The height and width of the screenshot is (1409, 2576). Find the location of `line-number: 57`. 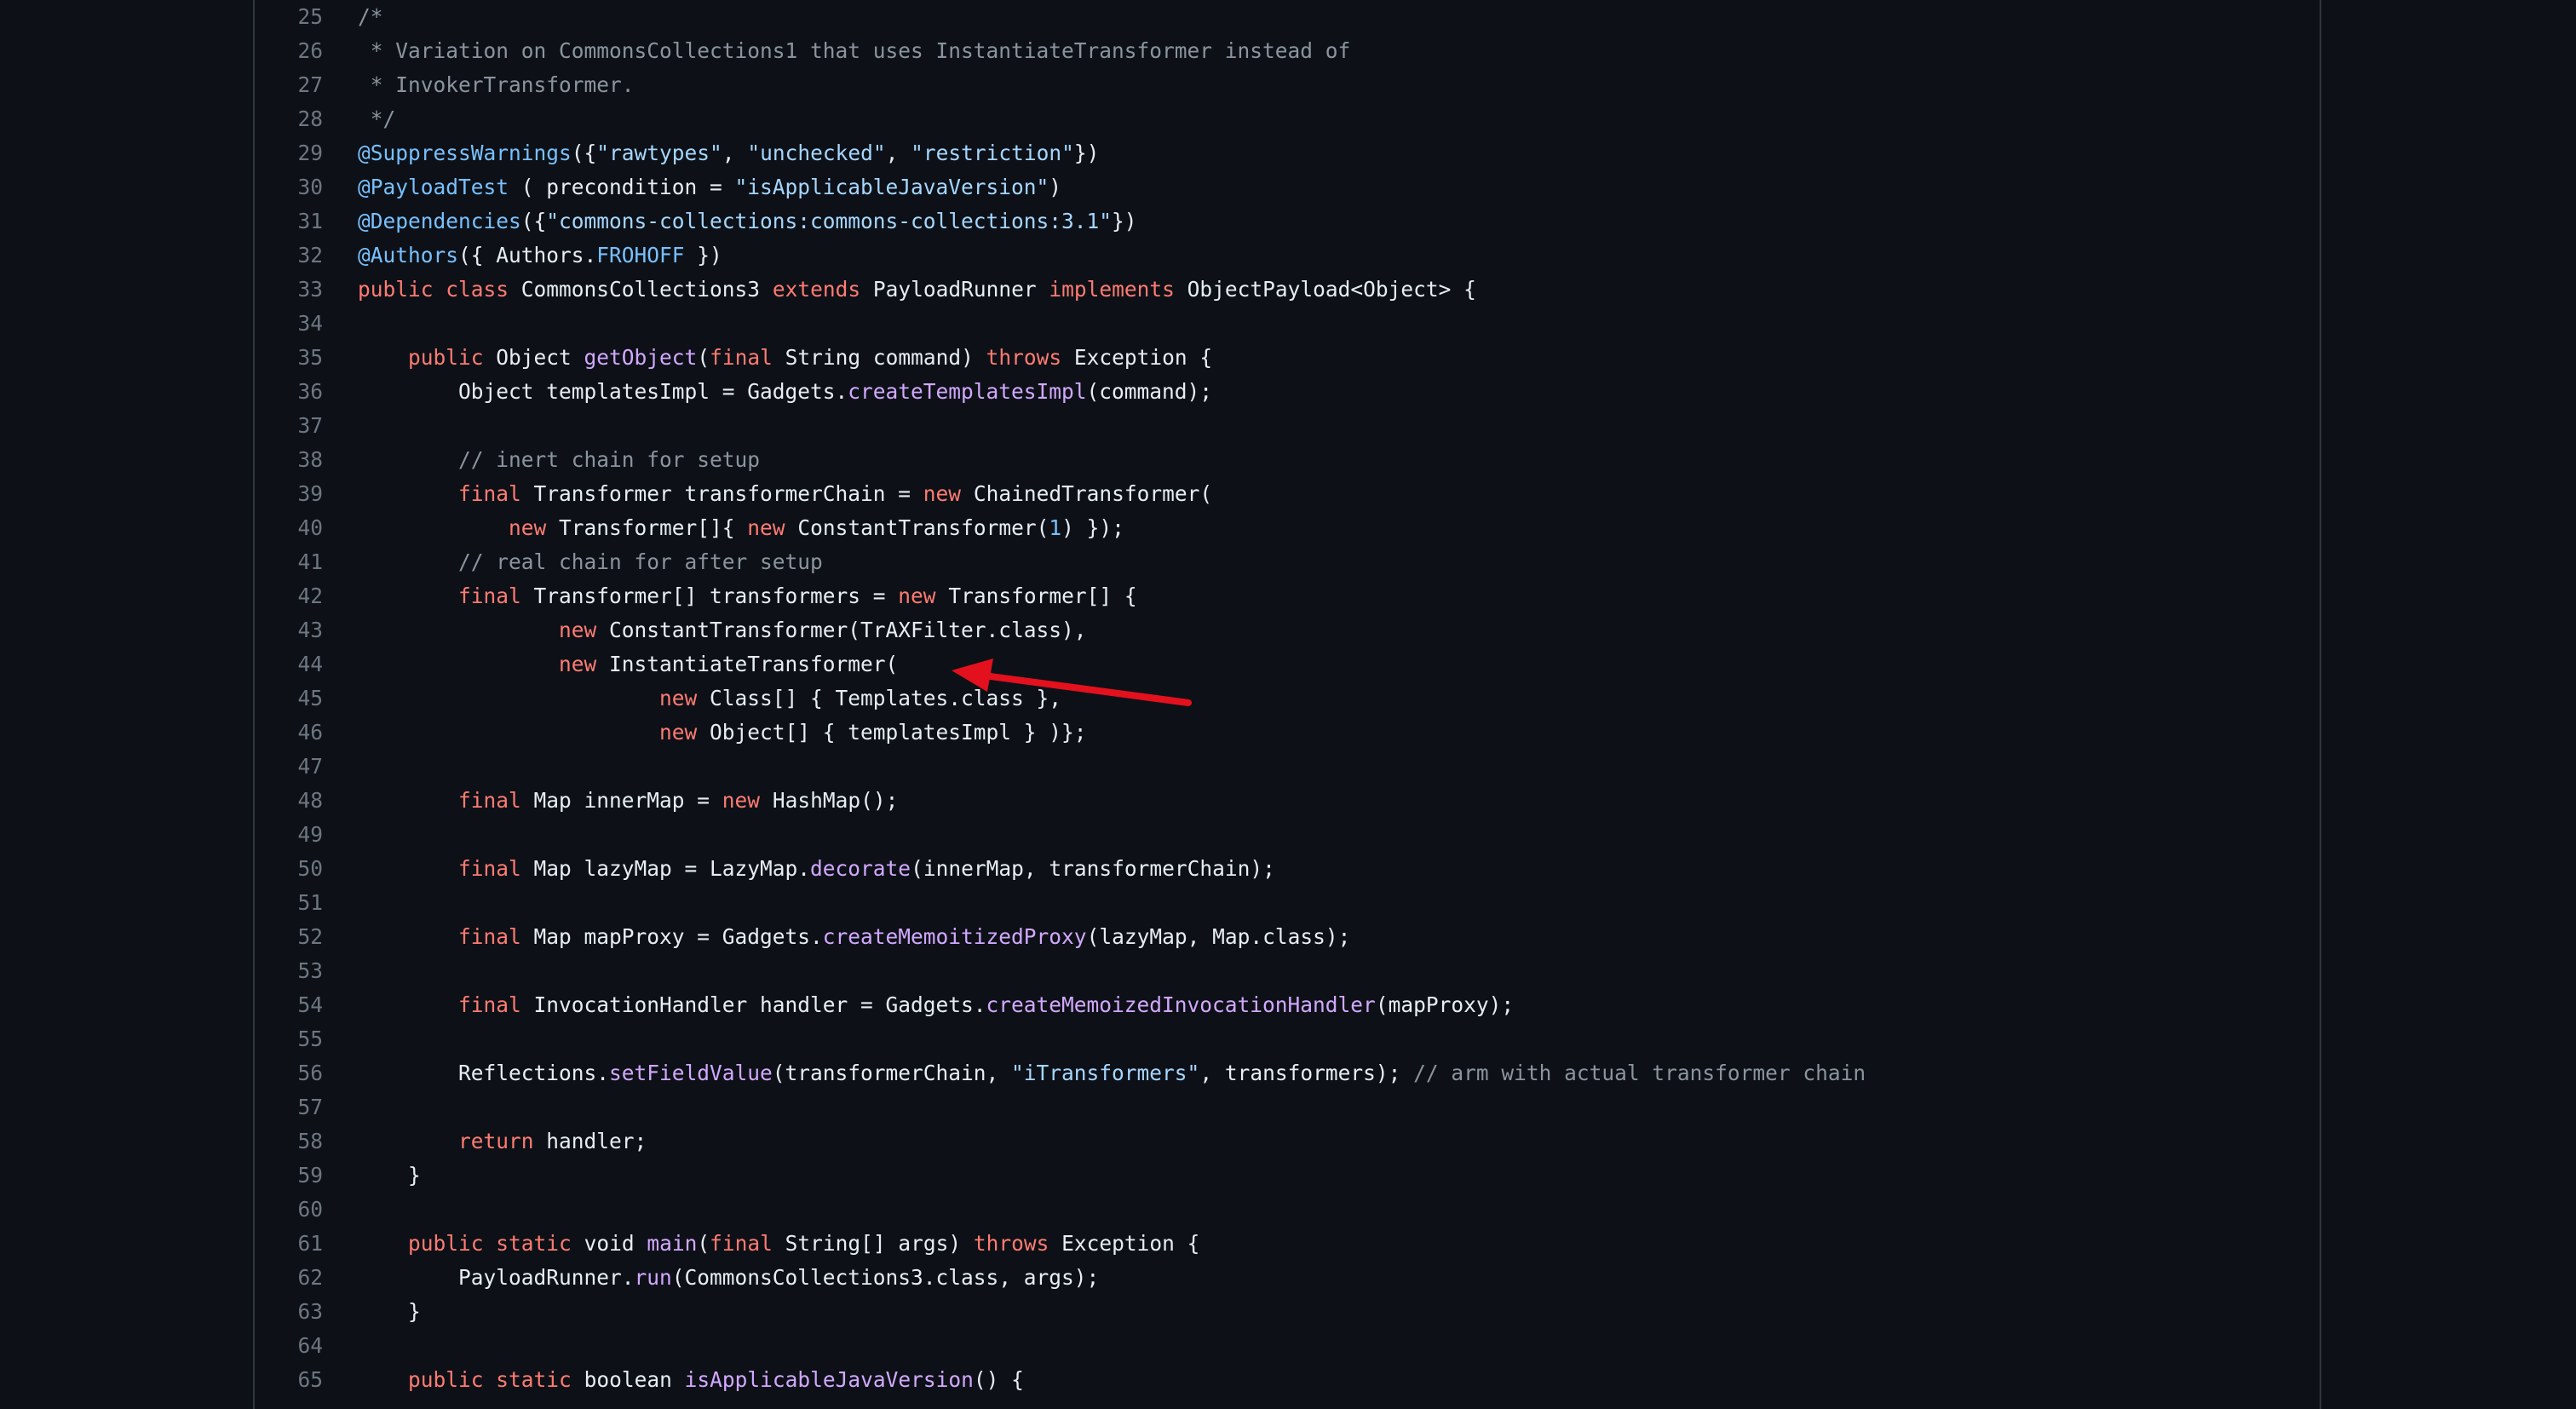

line-number: 57 is located at coordinates (289, 1107).